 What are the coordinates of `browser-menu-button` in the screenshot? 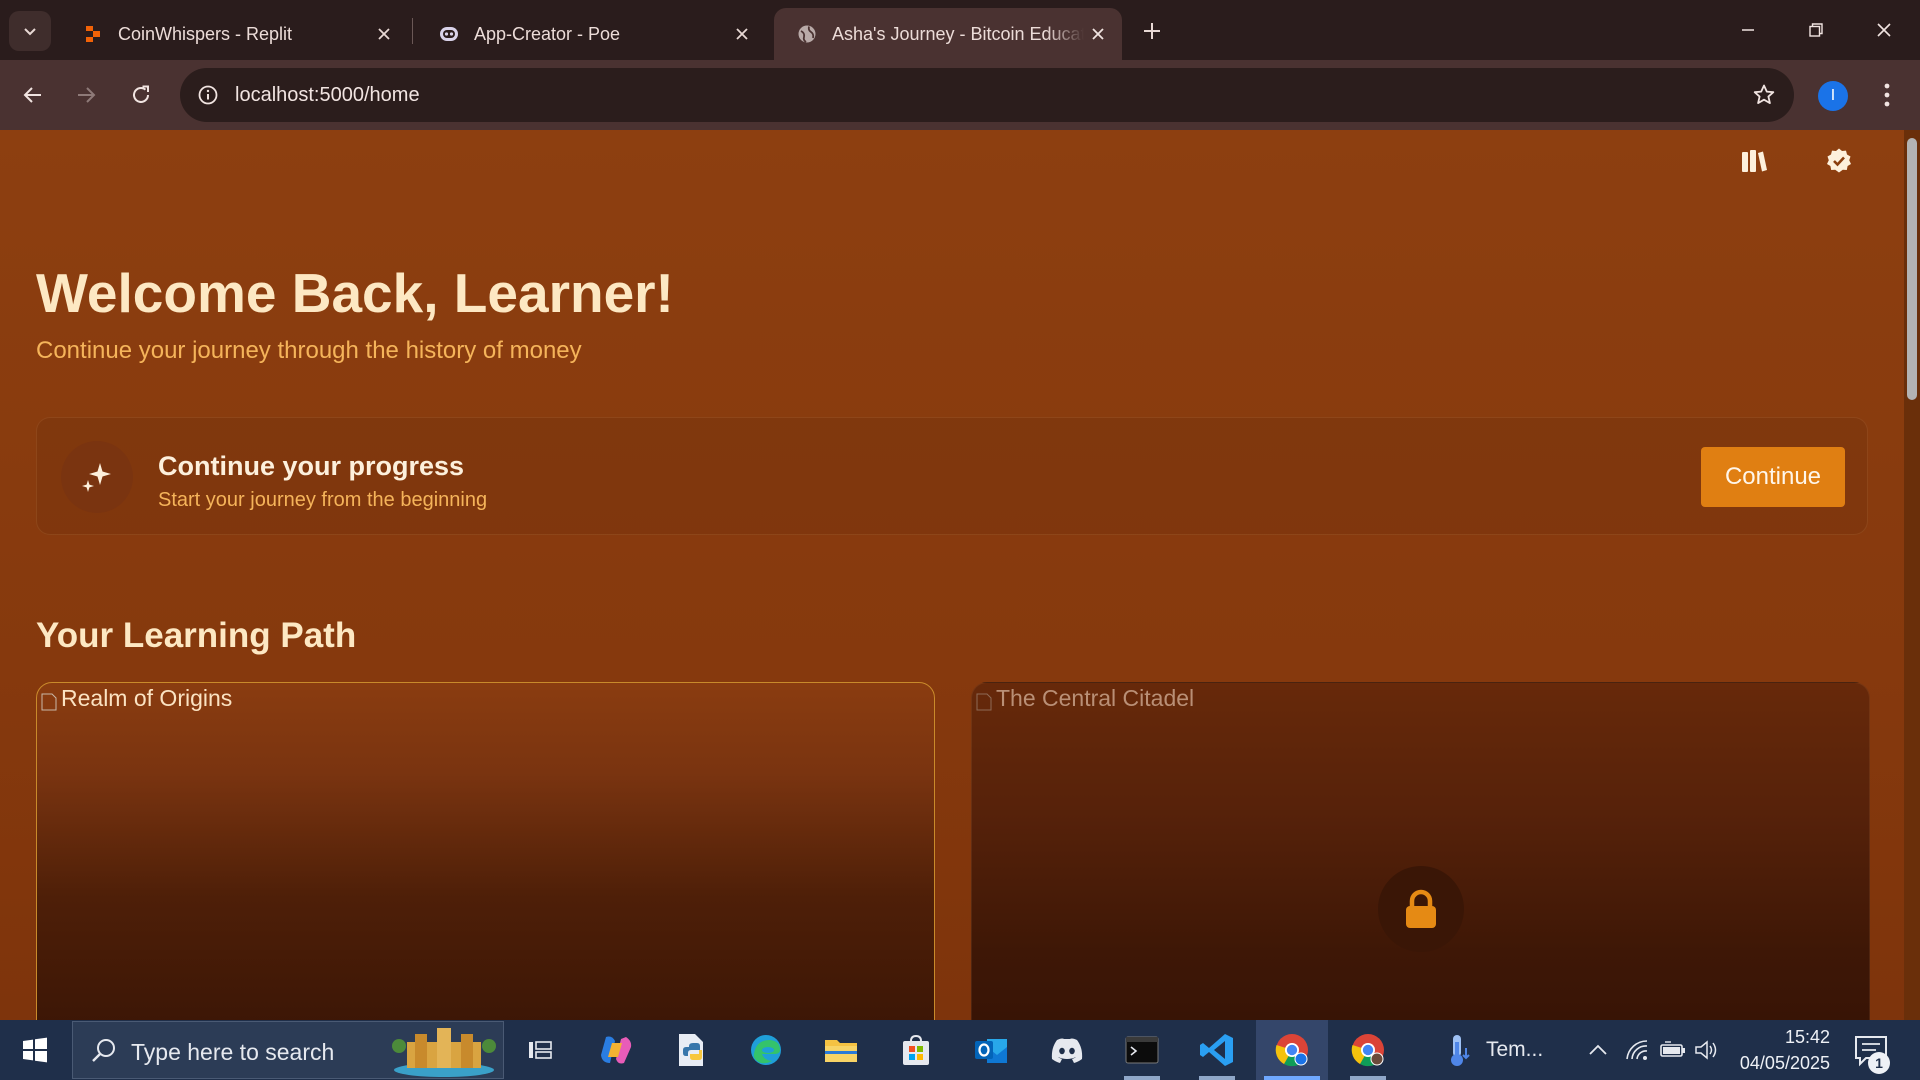 It's located at (1887, 95).